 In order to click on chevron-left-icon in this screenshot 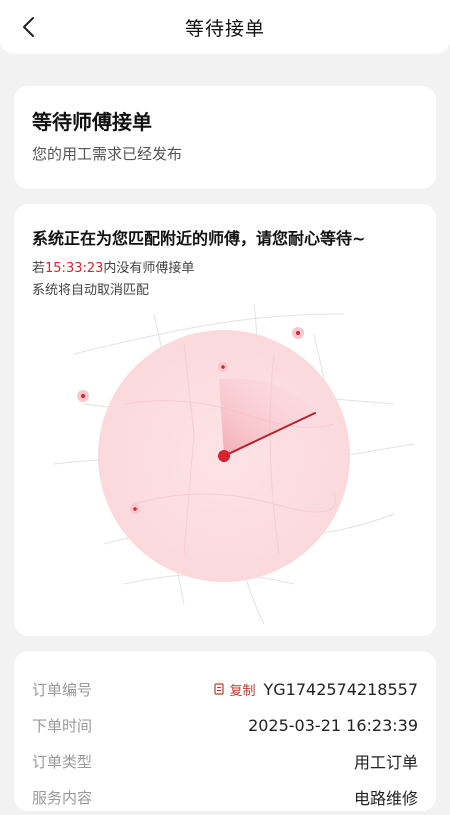, I will do `click(28, 27)`.